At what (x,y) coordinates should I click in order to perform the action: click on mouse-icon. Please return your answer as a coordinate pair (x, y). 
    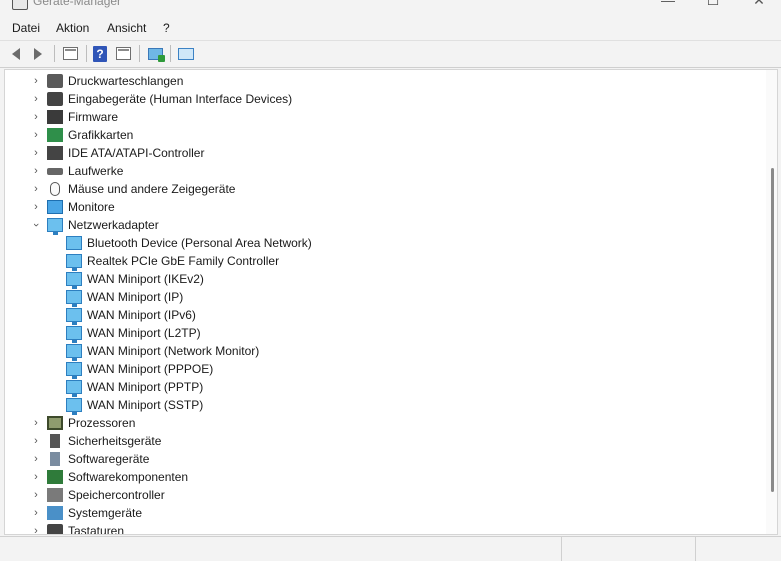
    Looking at the image, I should click on (55, 189).